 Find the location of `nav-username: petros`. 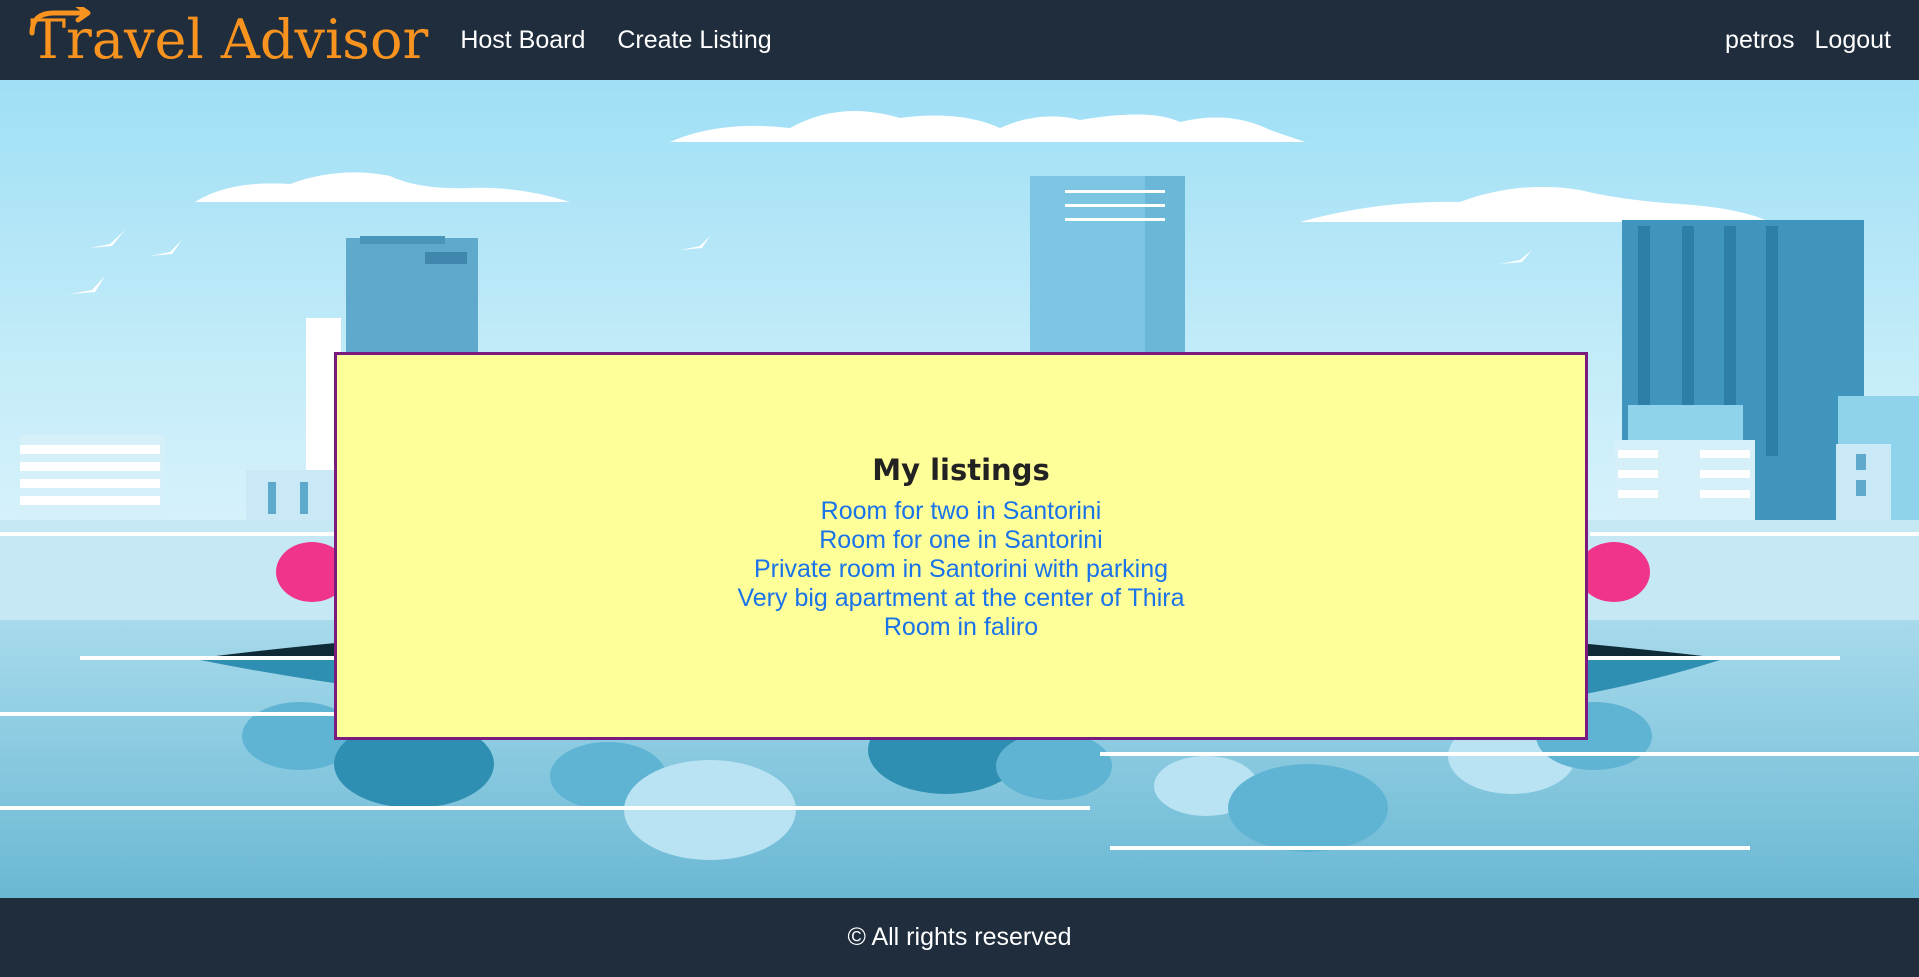

nav-username: petros is located at coordinates (1759, 40).